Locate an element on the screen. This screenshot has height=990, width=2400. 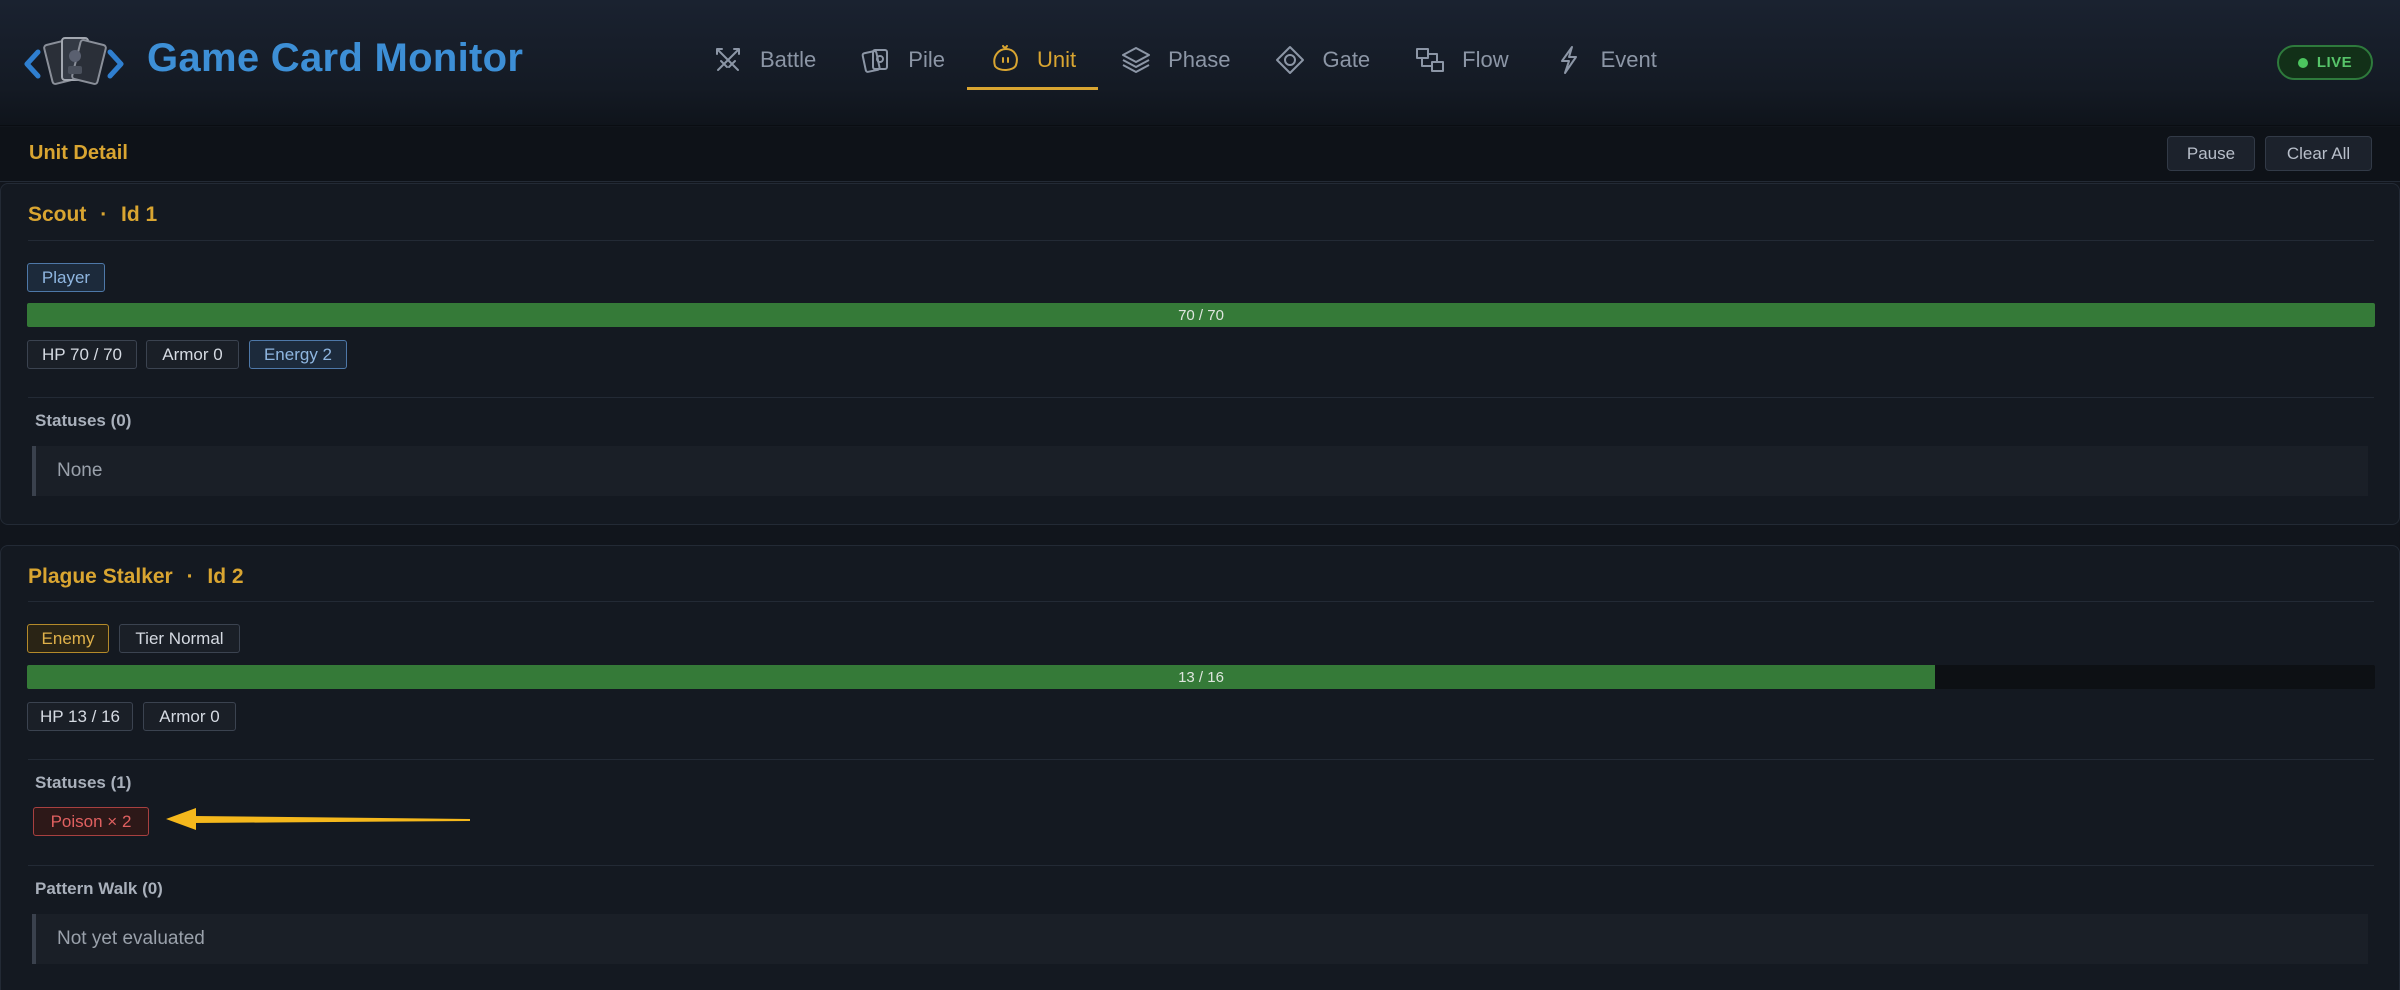
hp-bar: 70 / 70 is located at coordinates (1201, 315).